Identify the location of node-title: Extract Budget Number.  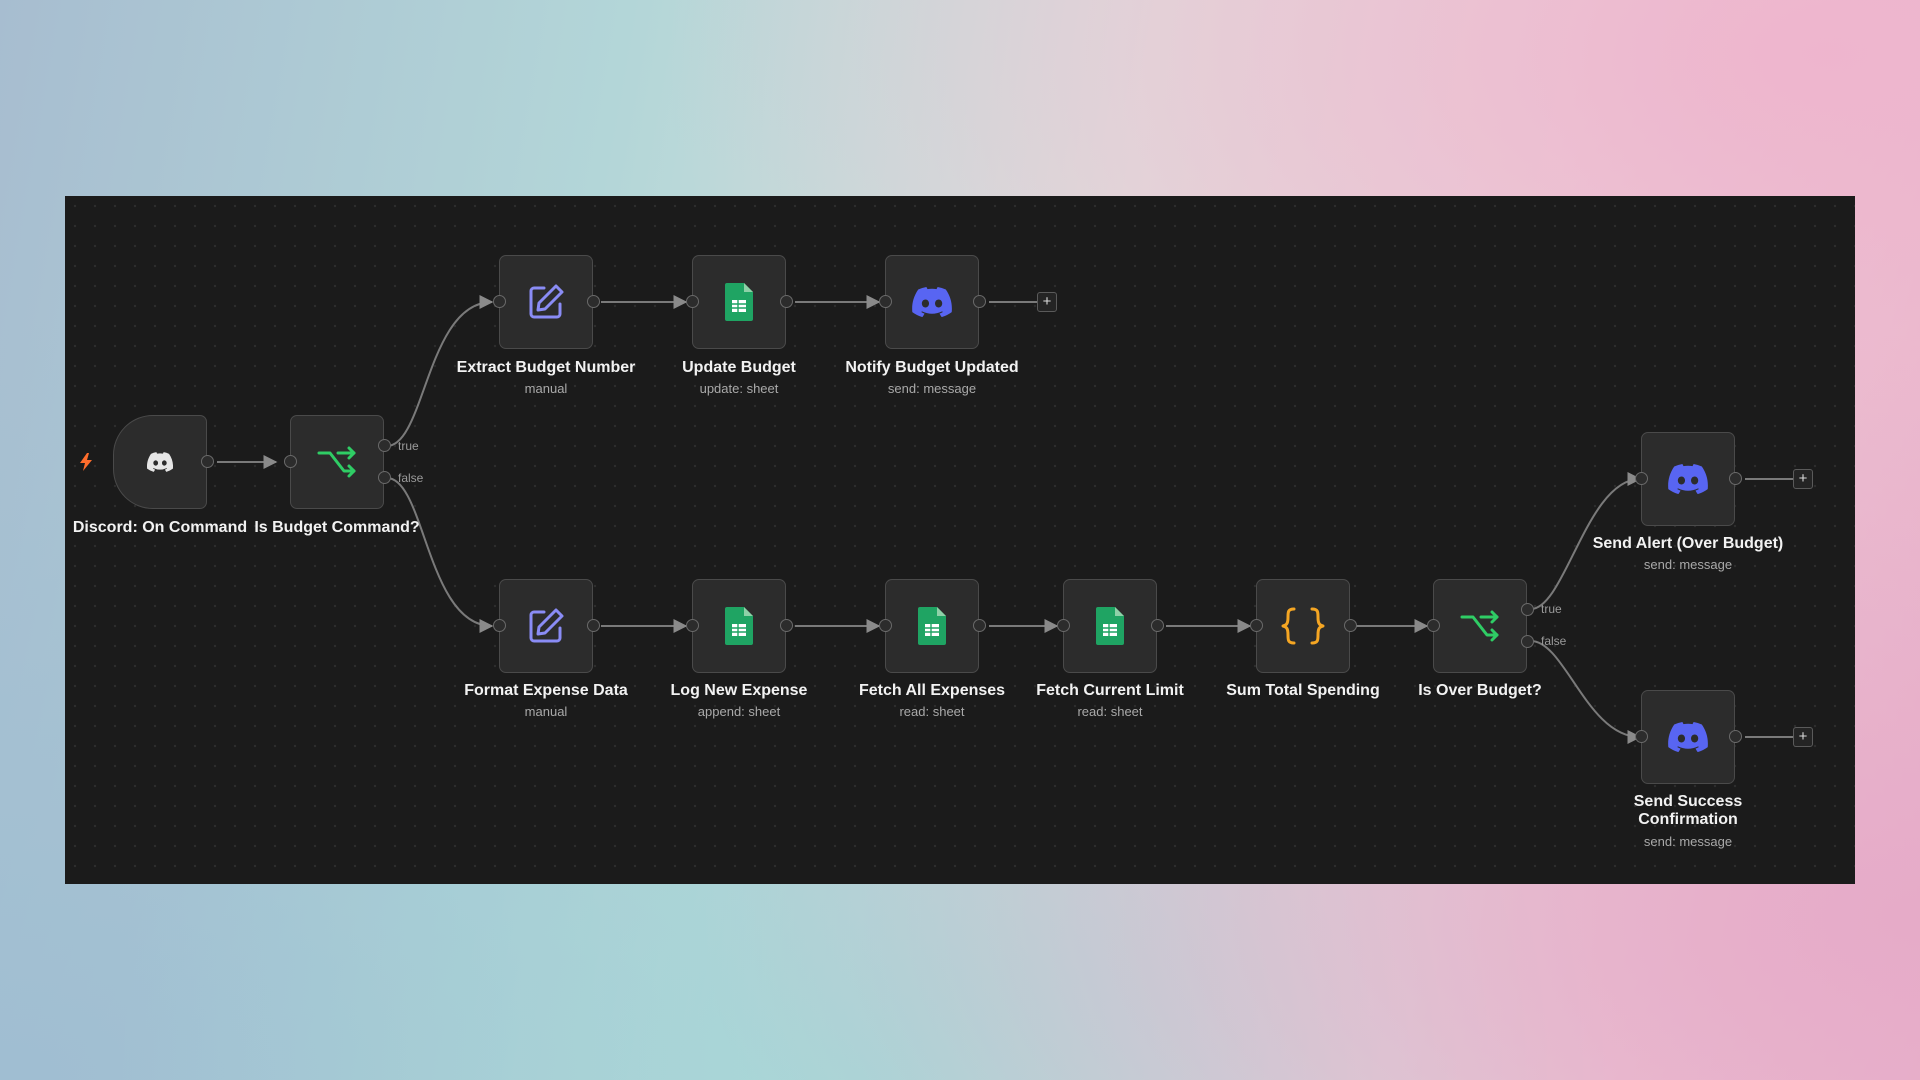
(546, 367).